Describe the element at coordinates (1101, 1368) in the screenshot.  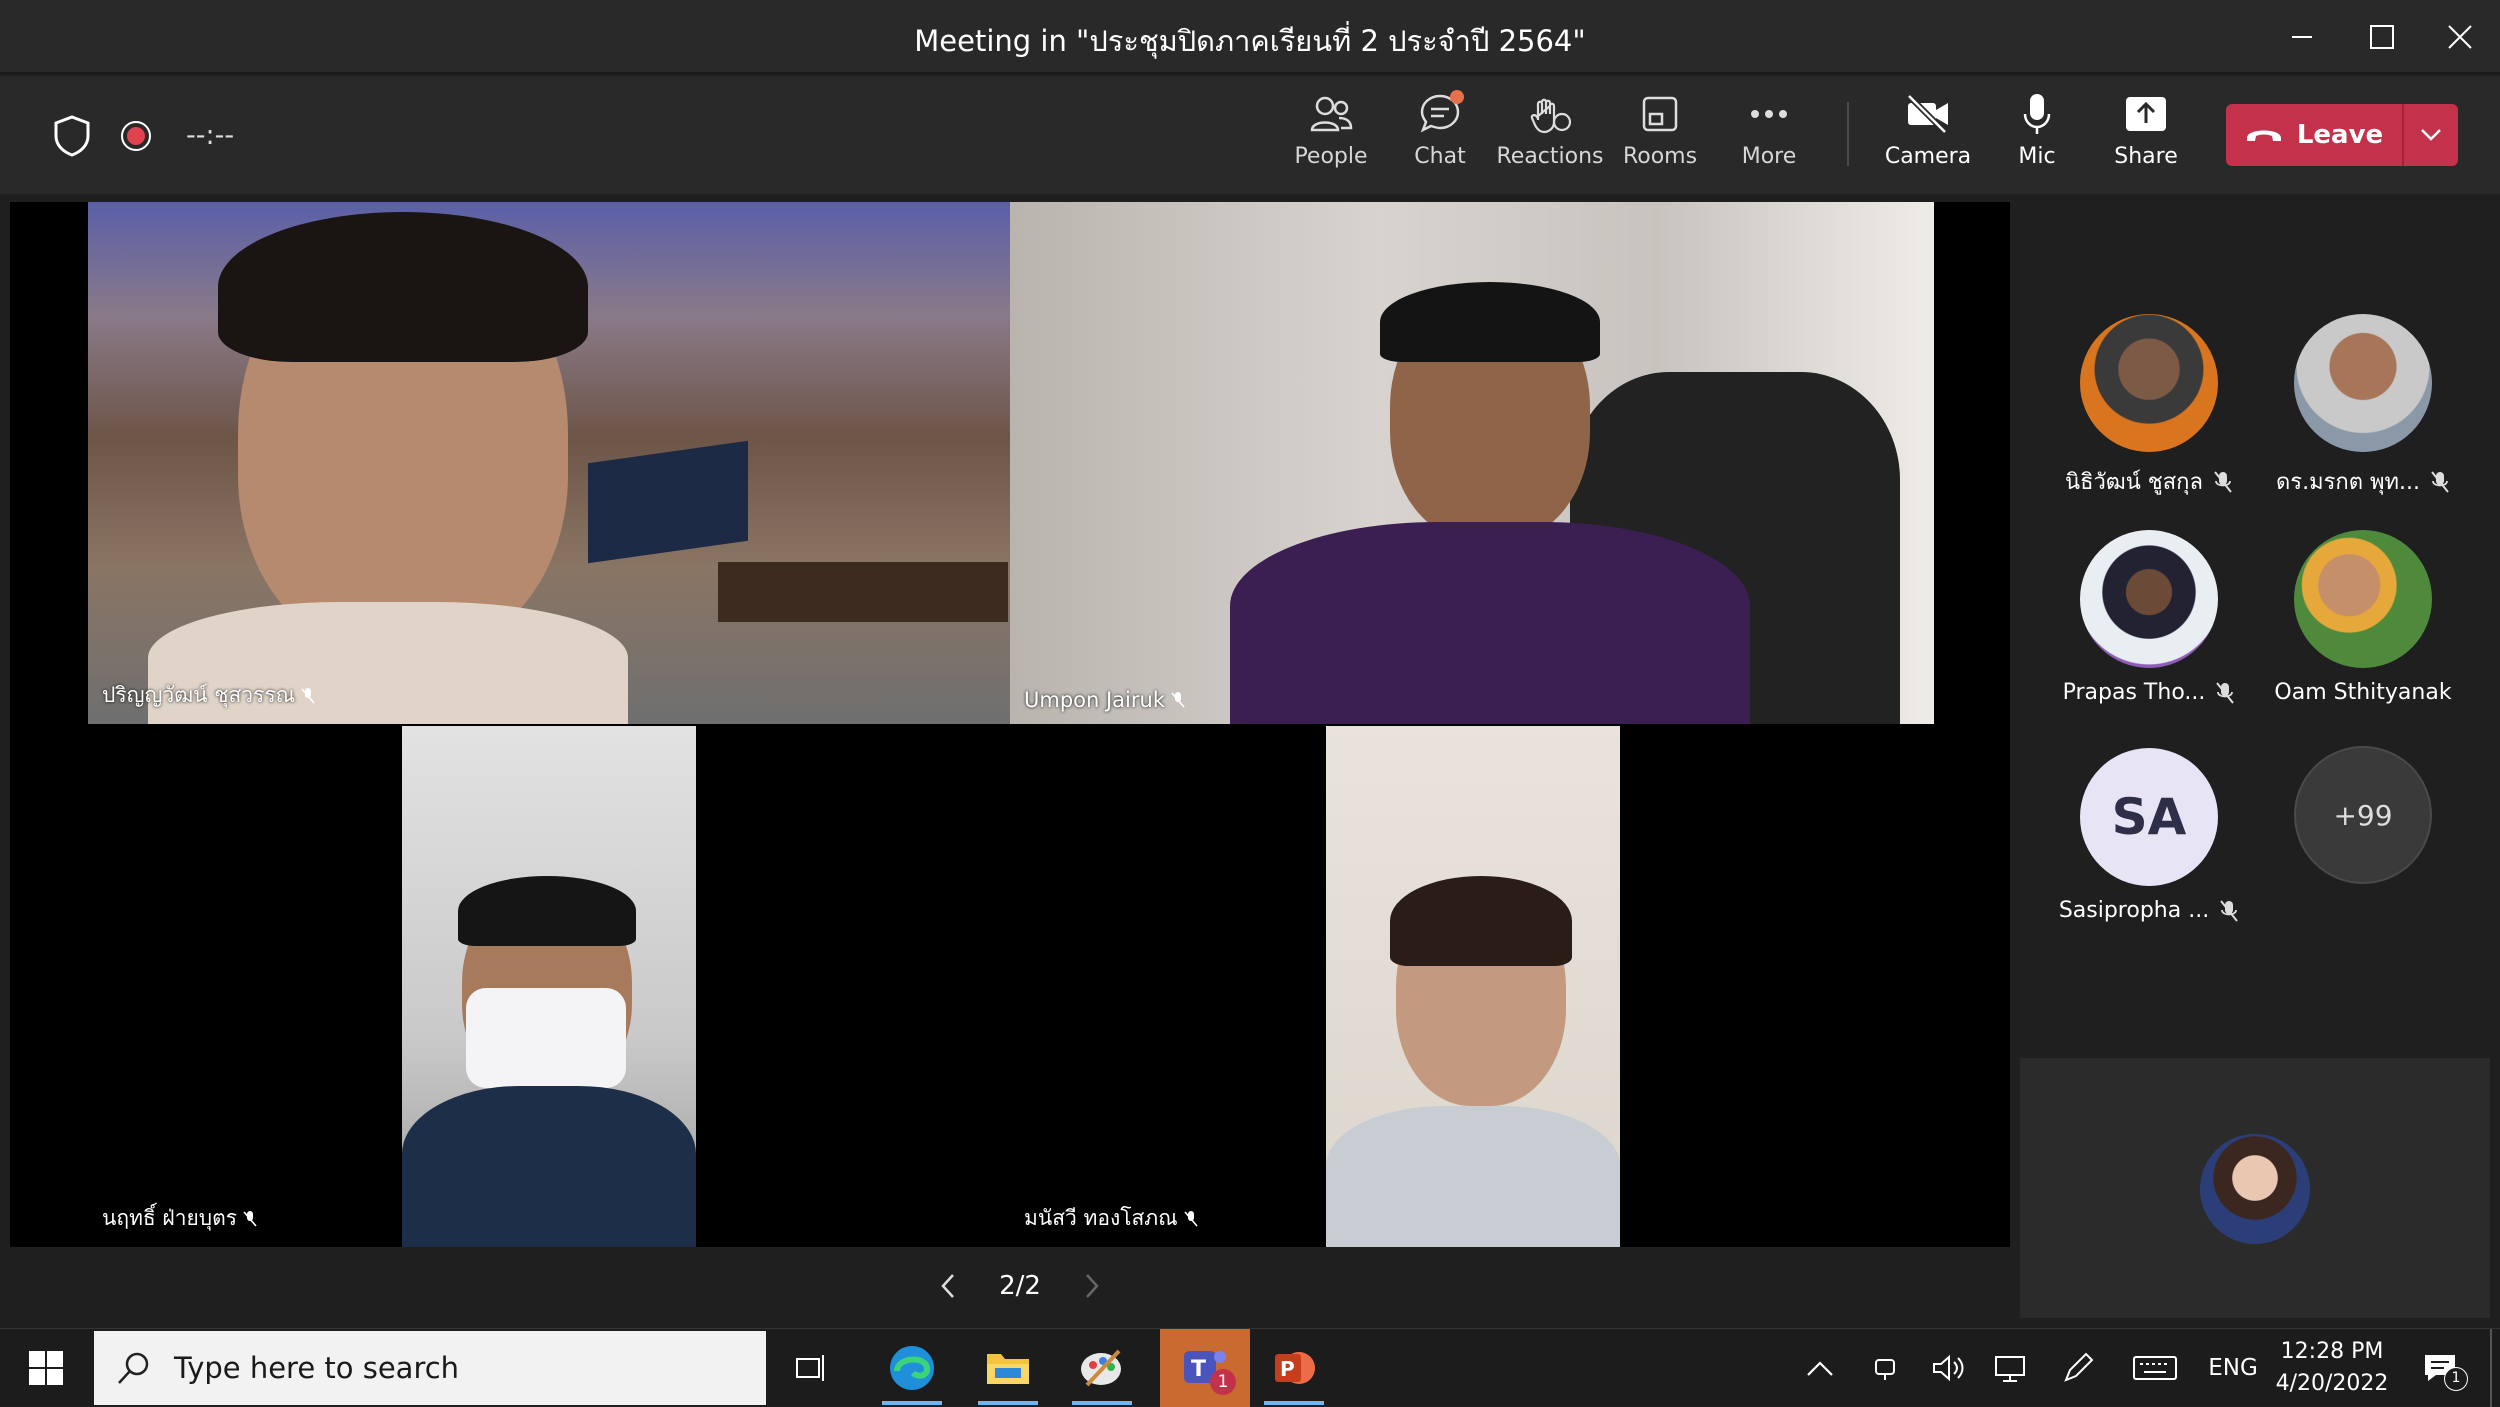
I see `paint-palette-icon` at that location.